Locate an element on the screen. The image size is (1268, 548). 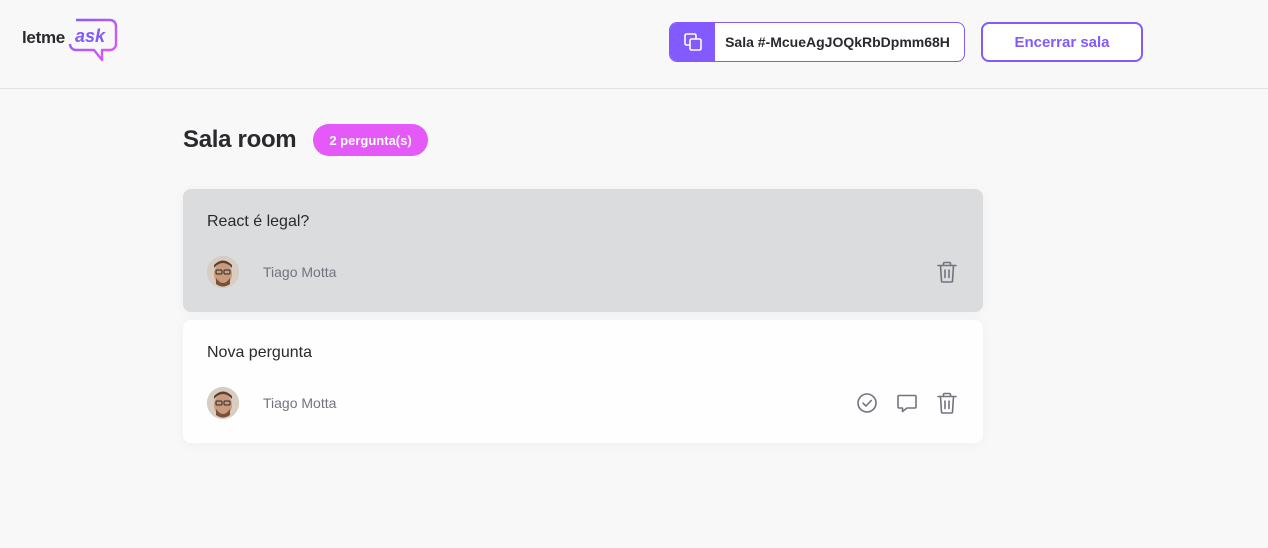
copy-icon is located at coordinates (692, 42).